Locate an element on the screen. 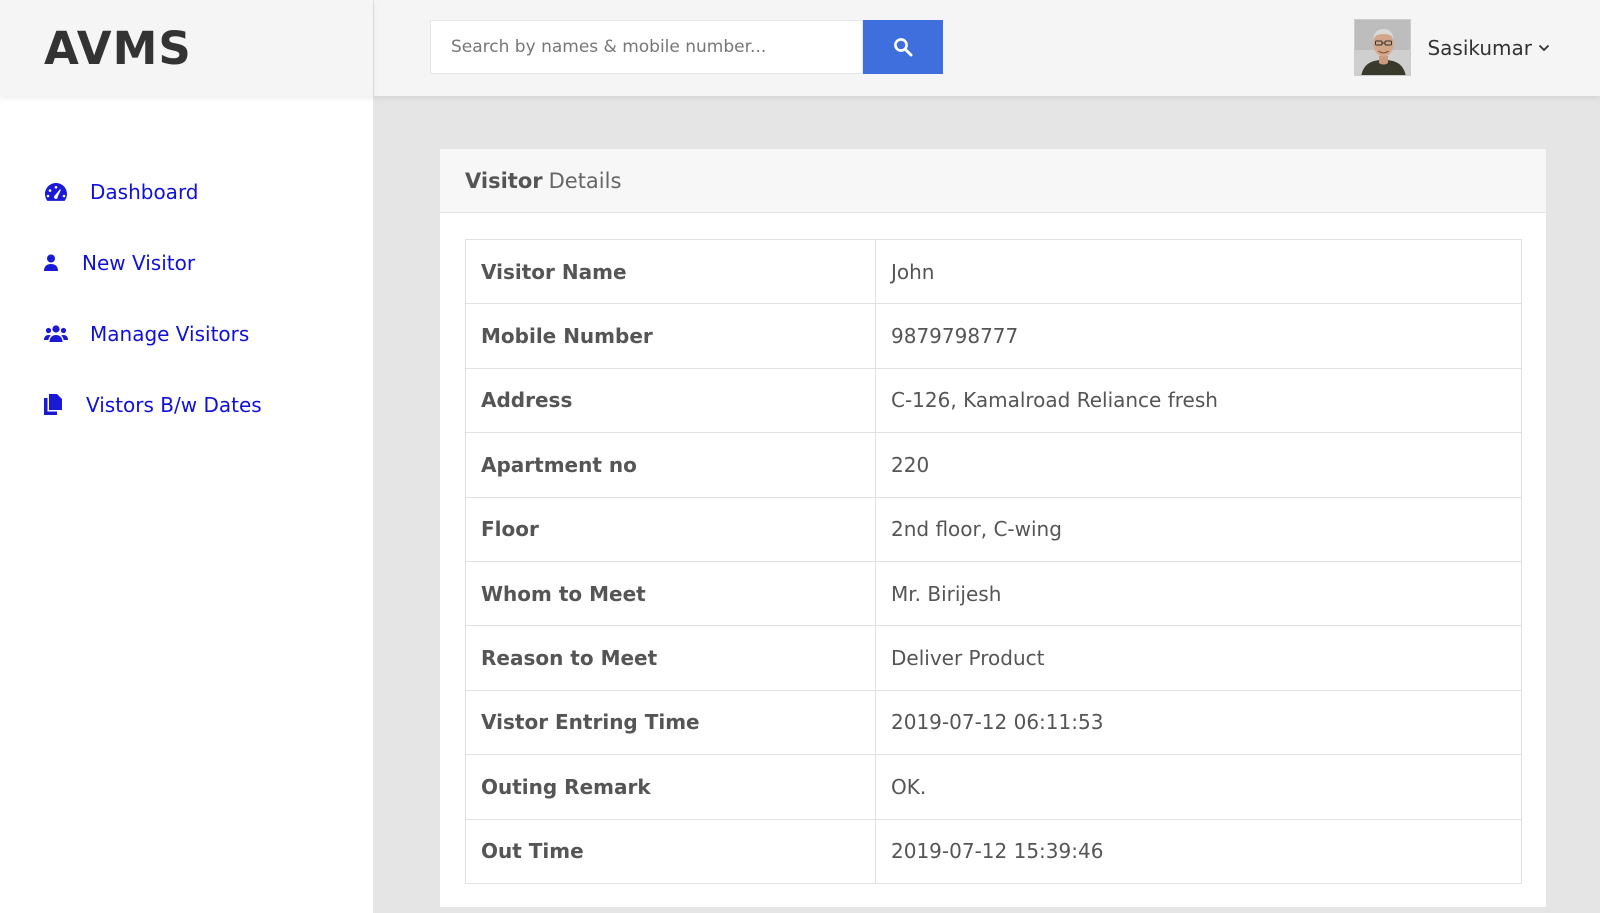  user-menu: Sasikumar is located at coordinates (1452, 47).